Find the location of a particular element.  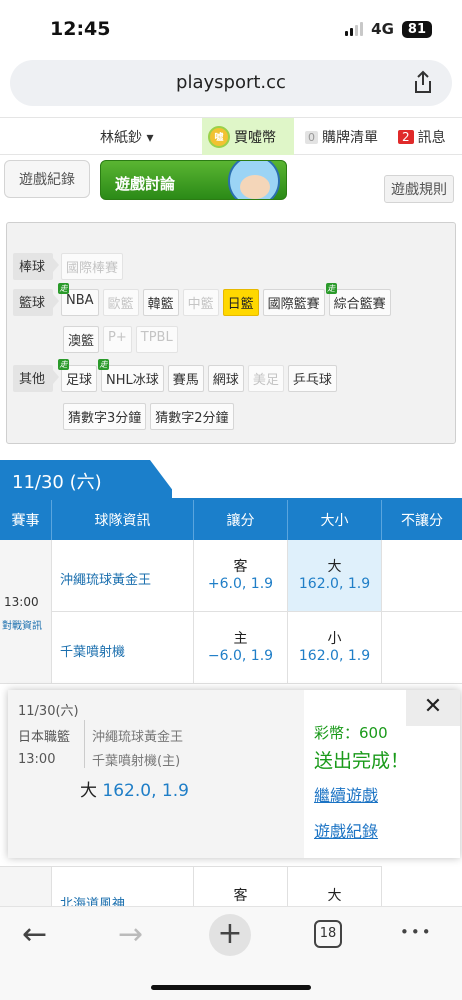

header-team-info: 球隊資訊 is located at coordinates (123, 520).